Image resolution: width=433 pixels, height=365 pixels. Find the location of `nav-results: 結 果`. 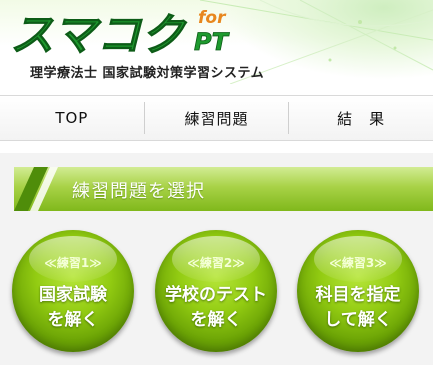

nav-results: 結 果 is located at coordinates (361, 118).